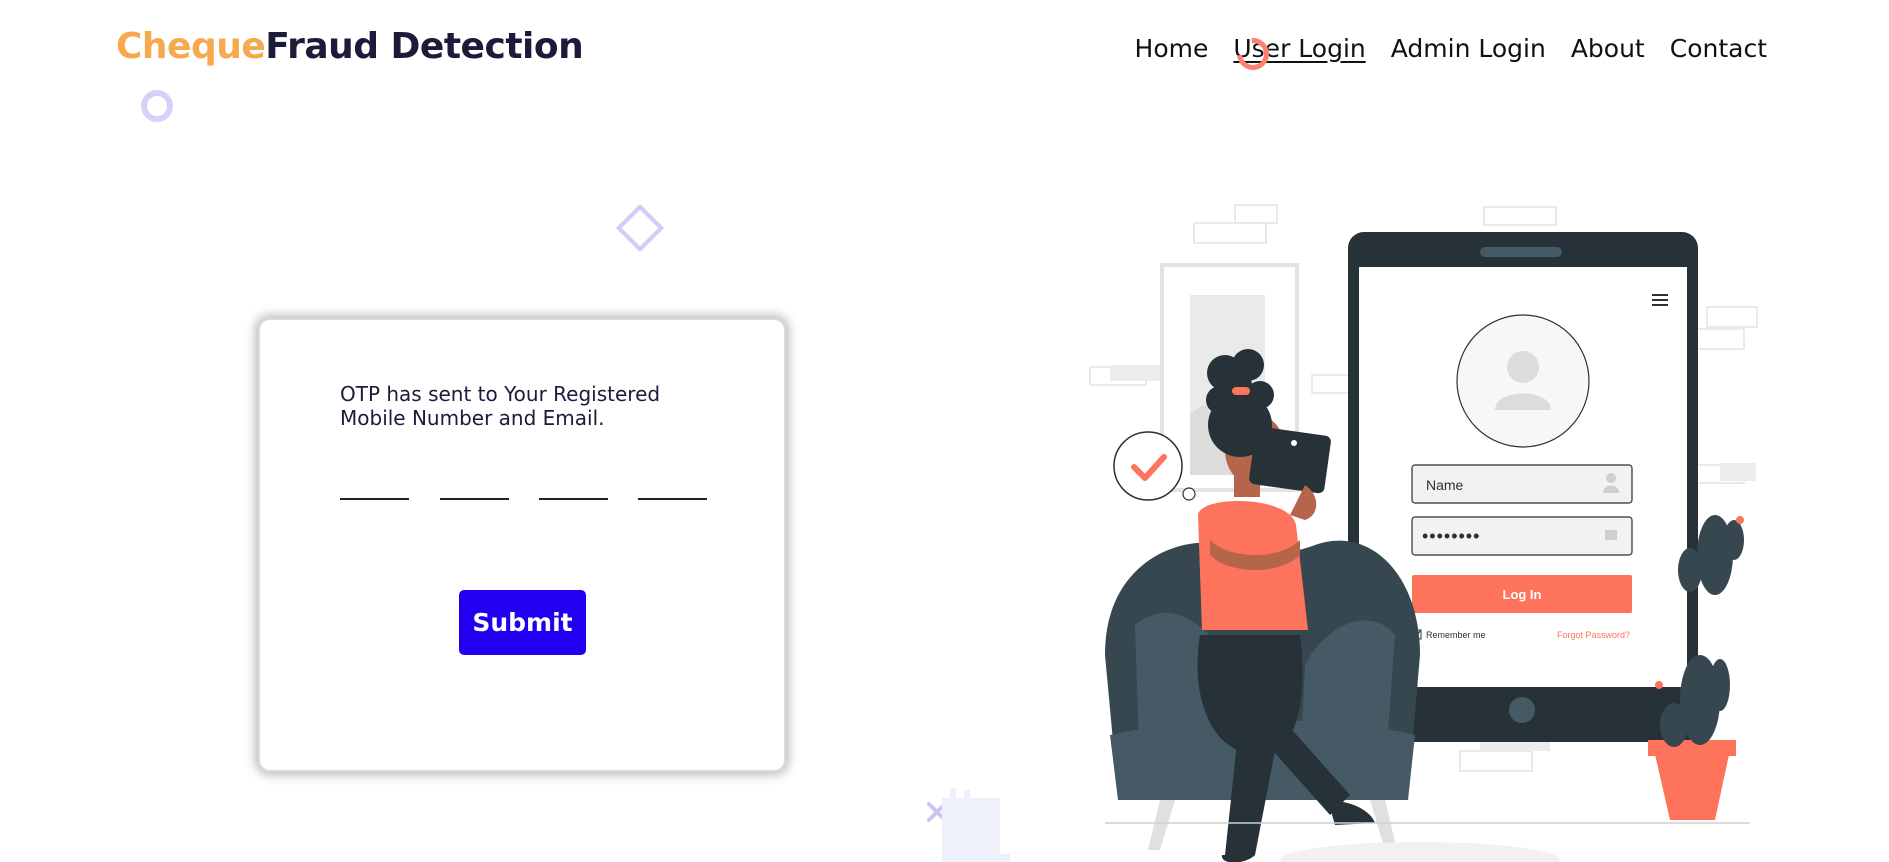  Describe the element at coordinates (1420, 852) in the screenshot. I see `floor-shadow` at that location.